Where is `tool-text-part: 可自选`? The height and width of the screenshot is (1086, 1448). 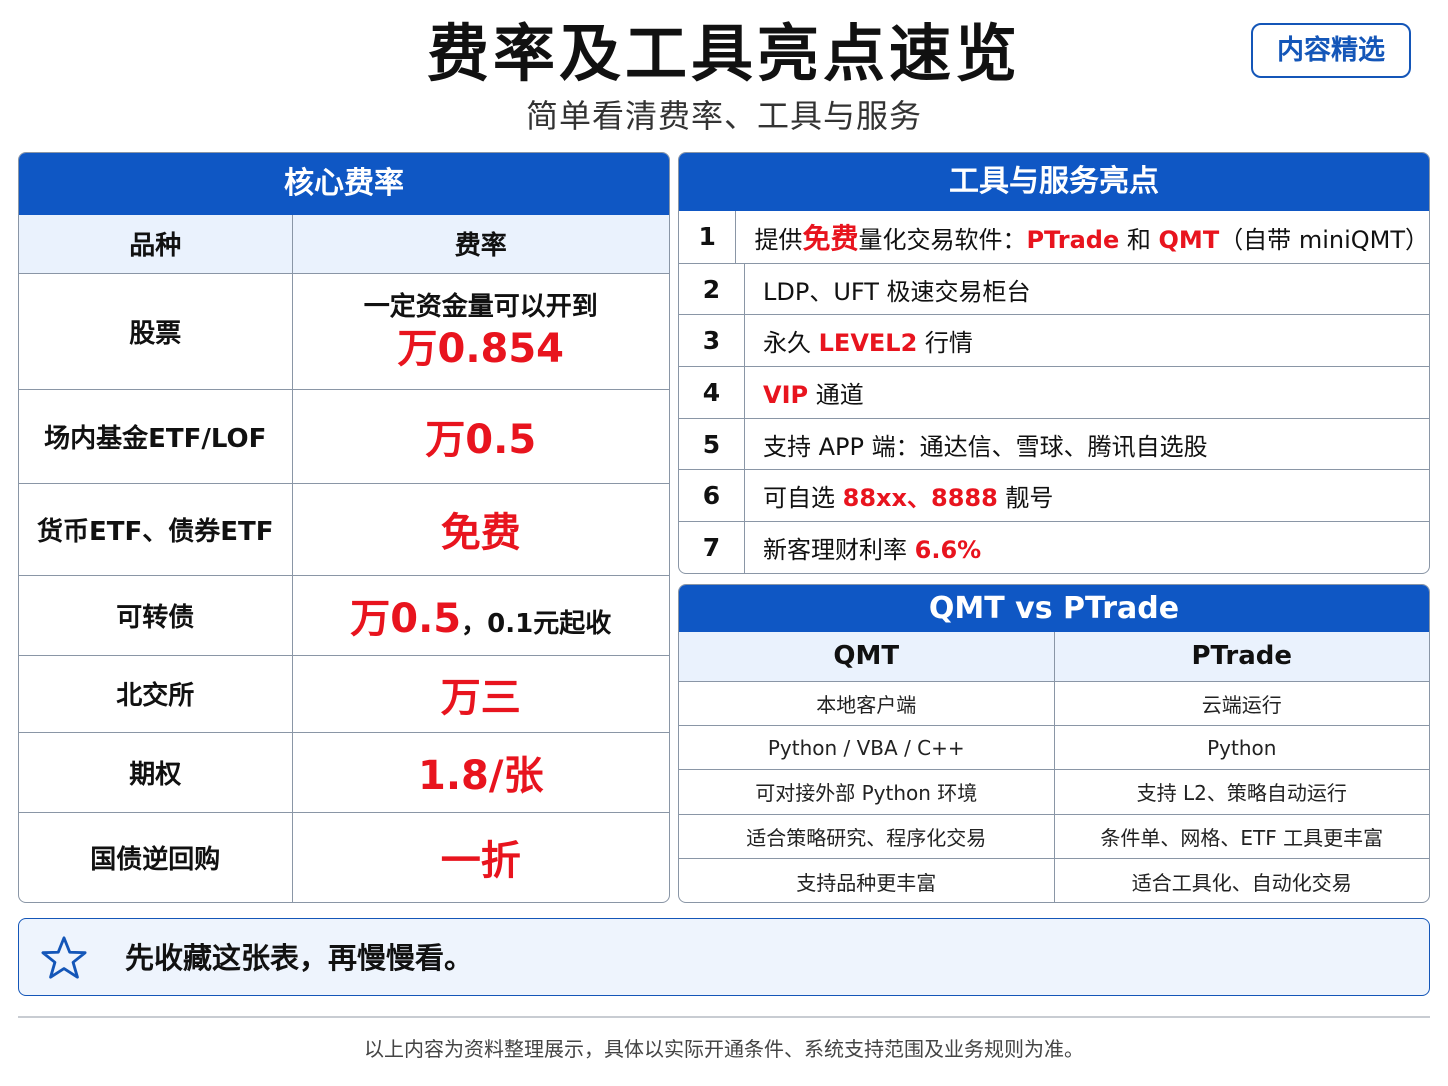
tool-text-part: 可自选 is located at coordinates (803, 498).